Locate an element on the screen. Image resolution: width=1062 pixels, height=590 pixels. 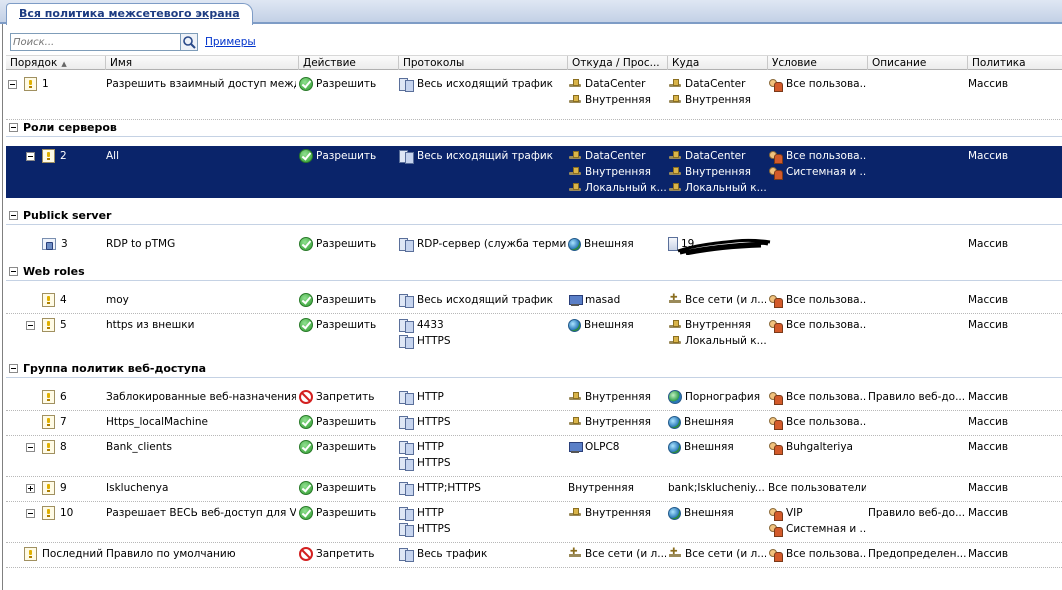
to-text: Внешняя is located at coordinates (709, 513).